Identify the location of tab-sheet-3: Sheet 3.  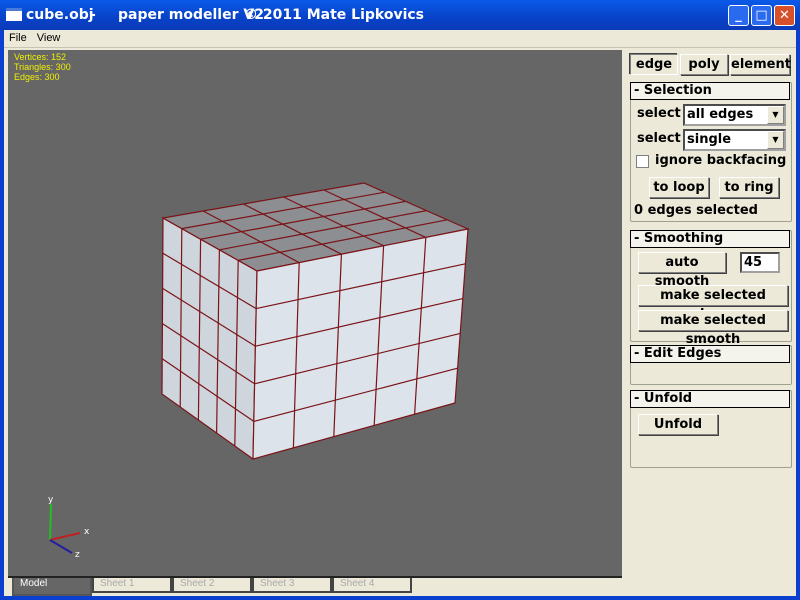
(292, 585).